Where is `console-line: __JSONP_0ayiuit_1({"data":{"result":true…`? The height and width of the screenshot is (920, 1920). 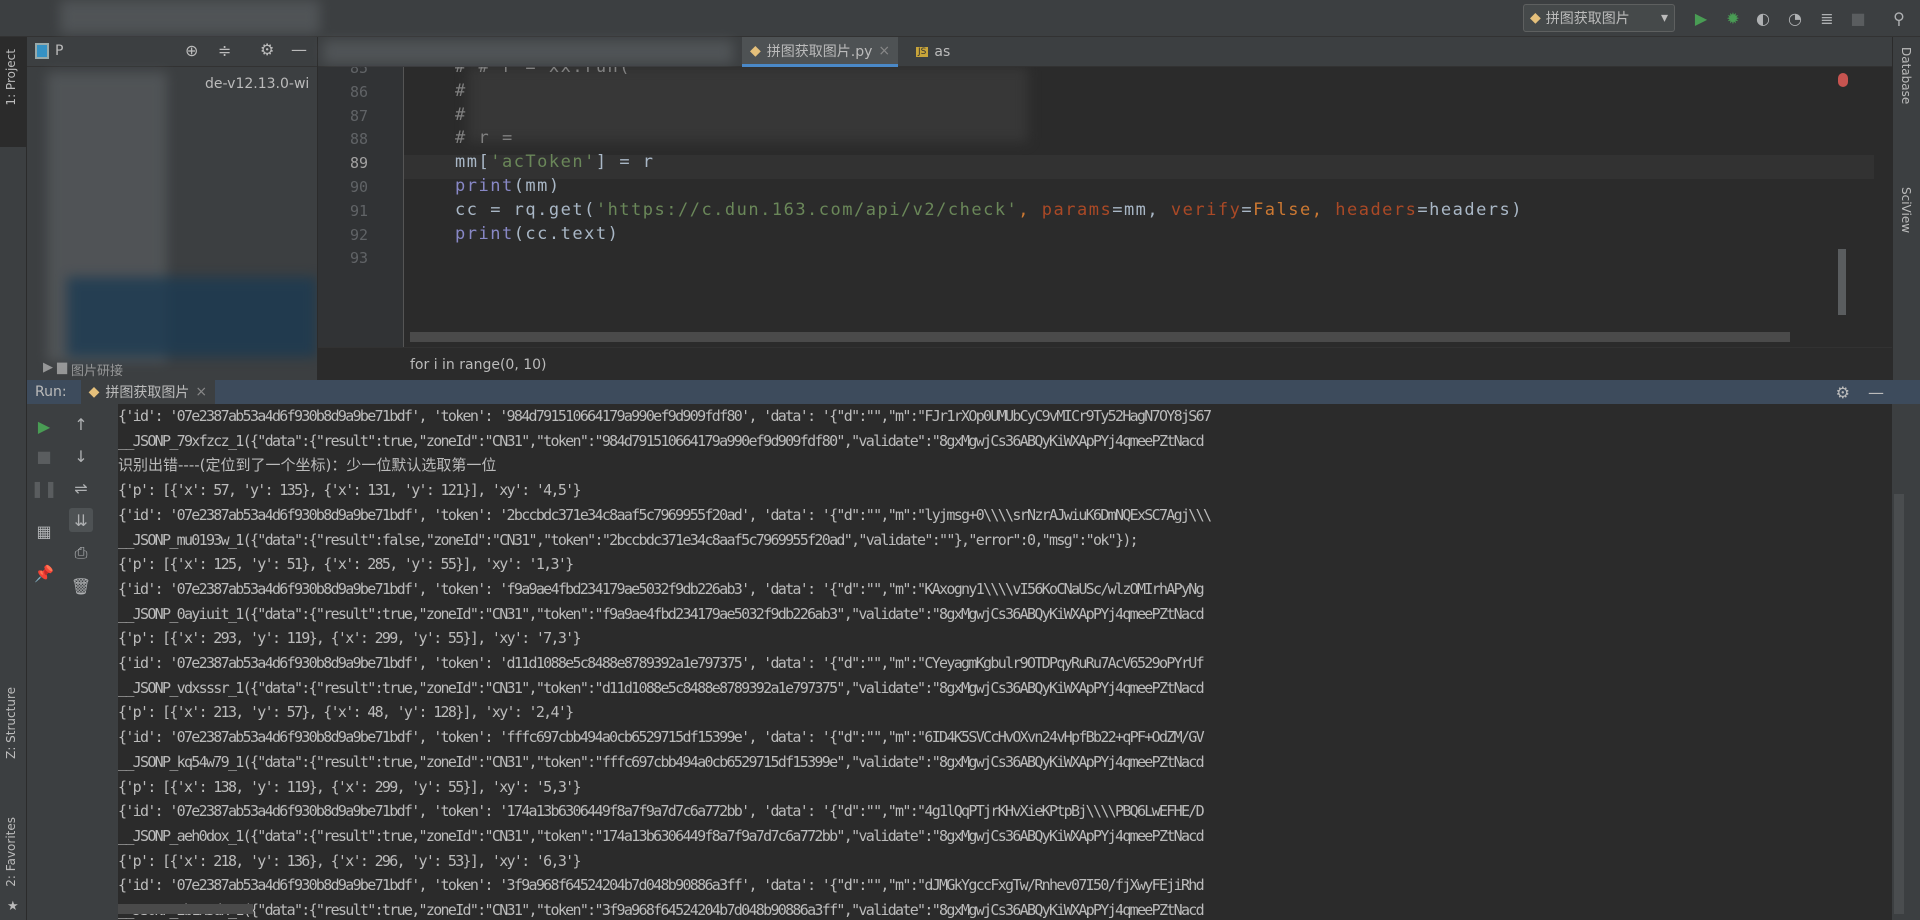 console-line: __JSONP_0ayiuit_1({"data":{"result":true… is located at coordinates (661, 613).